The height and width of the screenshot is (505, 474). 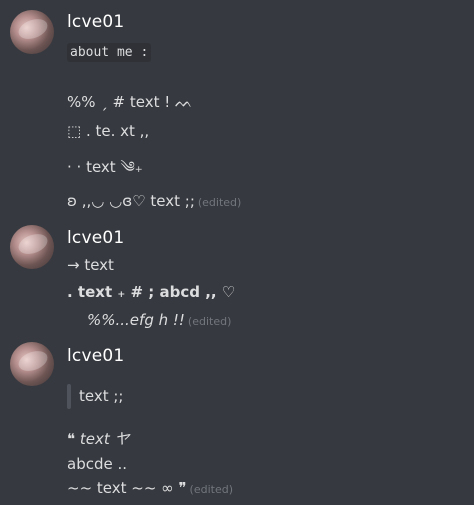 I want to click on message-text: ~~ text ~~ ∞ ❞, so click(x=127, y=488).